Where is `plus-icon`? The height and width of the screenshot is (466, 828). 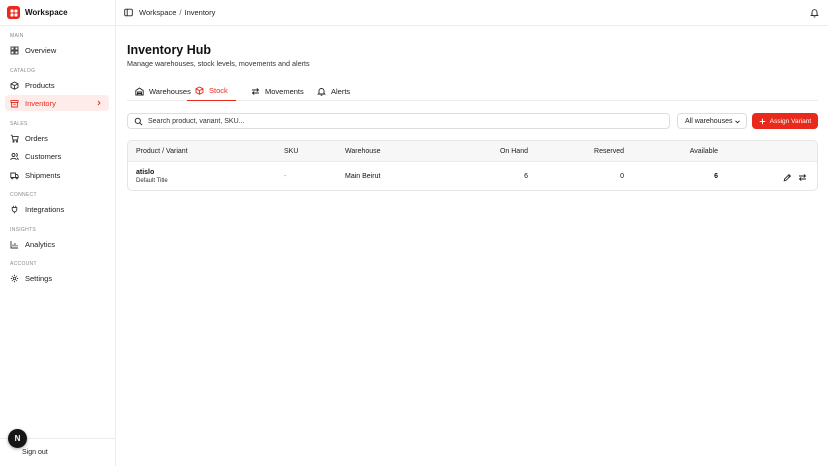
plus-icon is located at coordinates (762, 121).